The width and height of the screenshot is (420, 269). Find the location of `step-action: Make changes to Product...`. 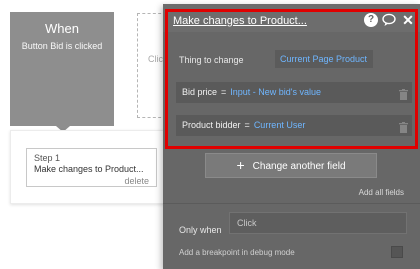

step-action: Make changes to Product... is located at coordinates (89, 169).